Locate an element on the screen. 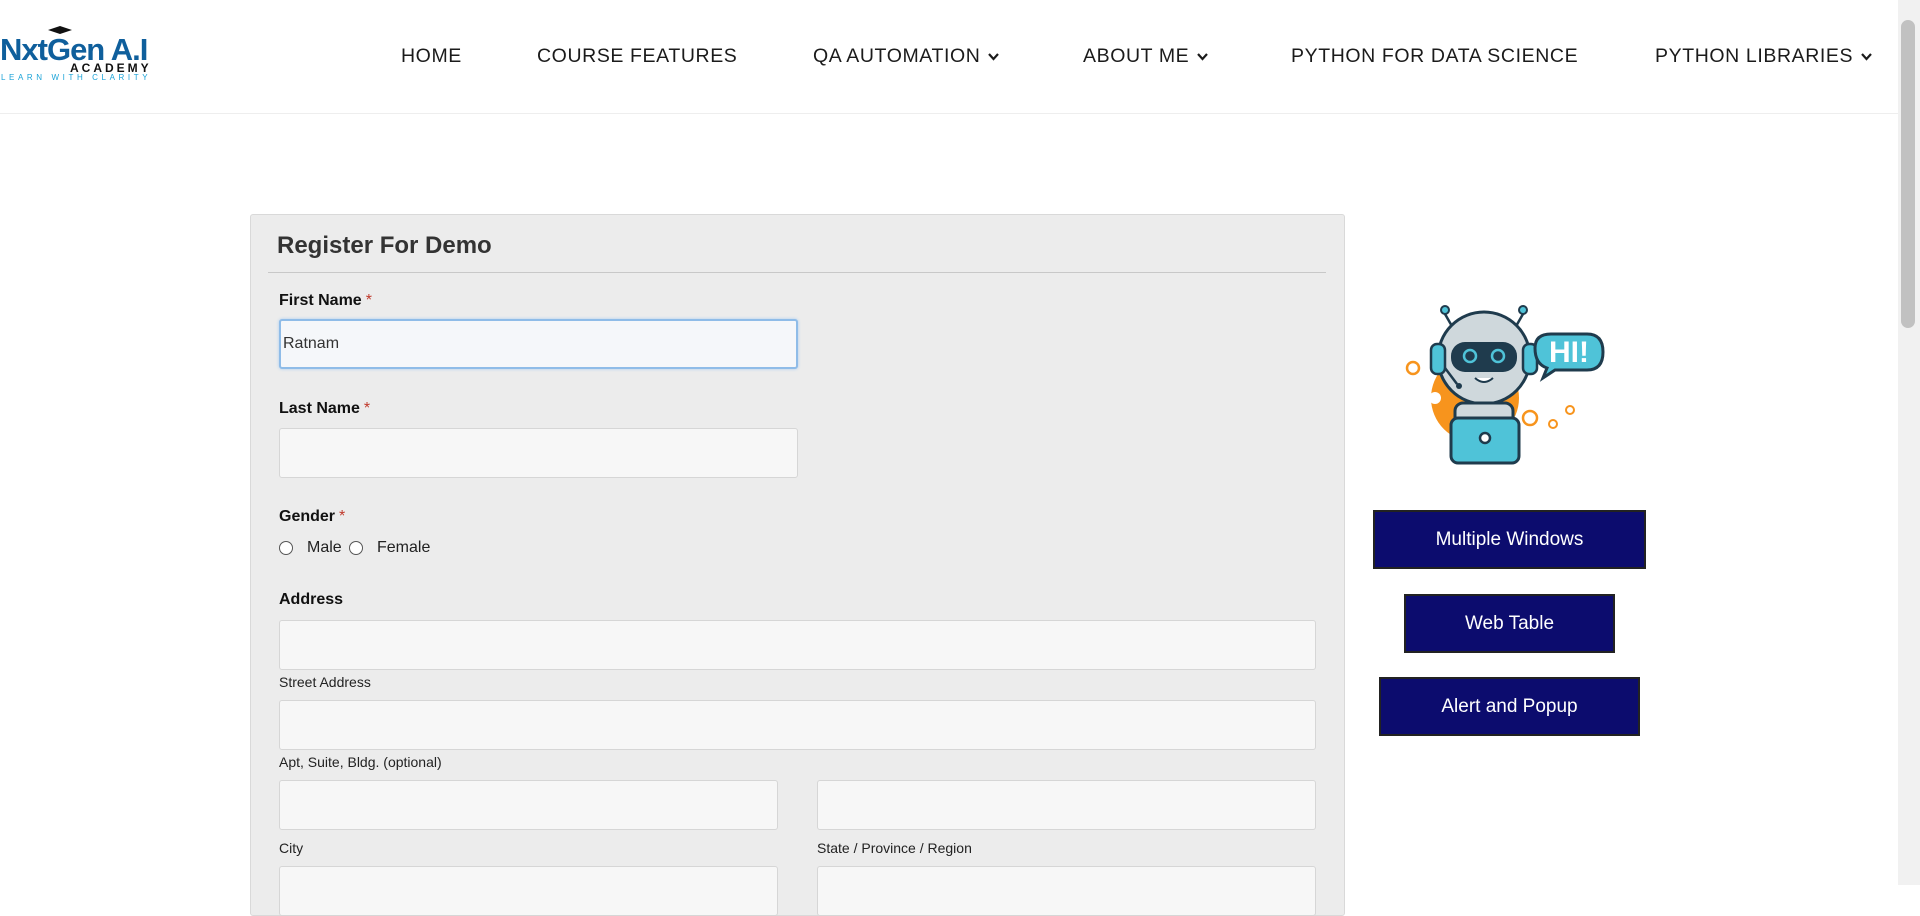 The image size is (1920, 916). state-caption: State / Province / Region is located at coordinates (894, 848).